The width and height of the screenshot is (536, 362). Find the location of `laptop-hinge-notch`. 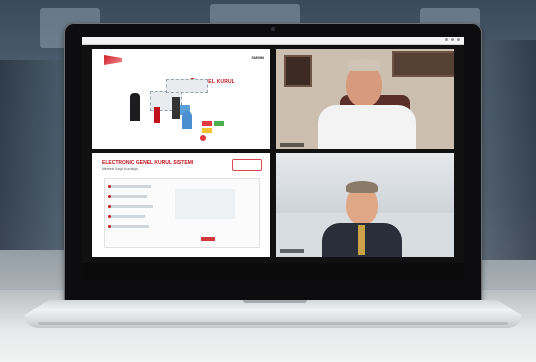

laptop-hinge-notch is located at coordinates (275, 301).